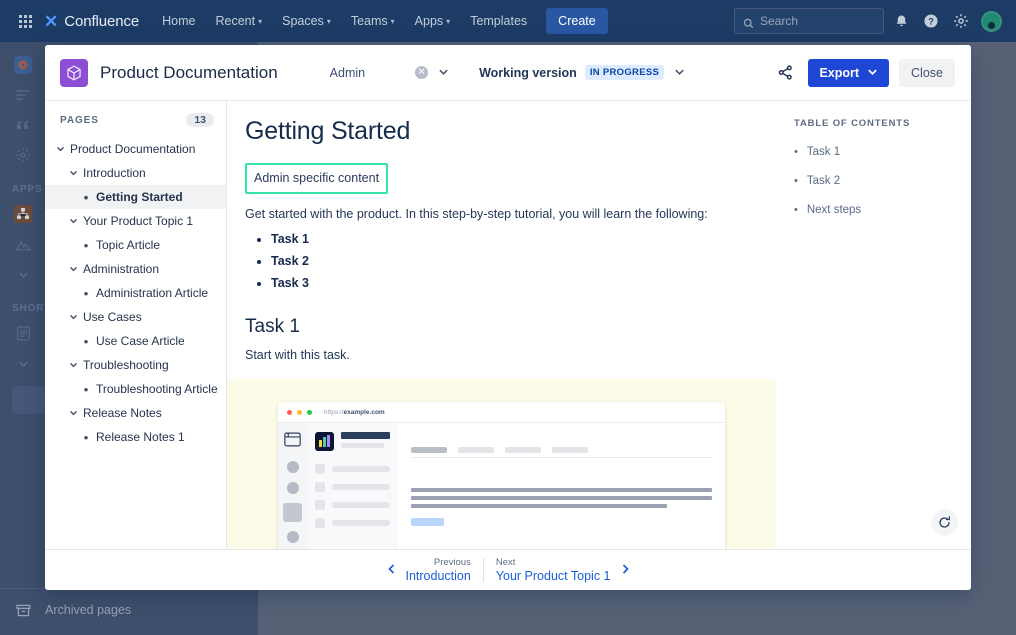 This screenshot has width=1016, height=635. I want to click on share-icon, so click(785, 73).